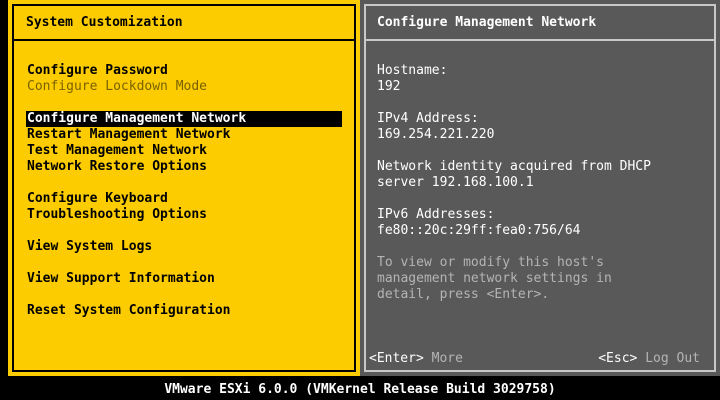 Image resolution: width=720 pixels, height=400 pixels. I want to click on help-text-line: To view or modify this host's, so click(490, 262).